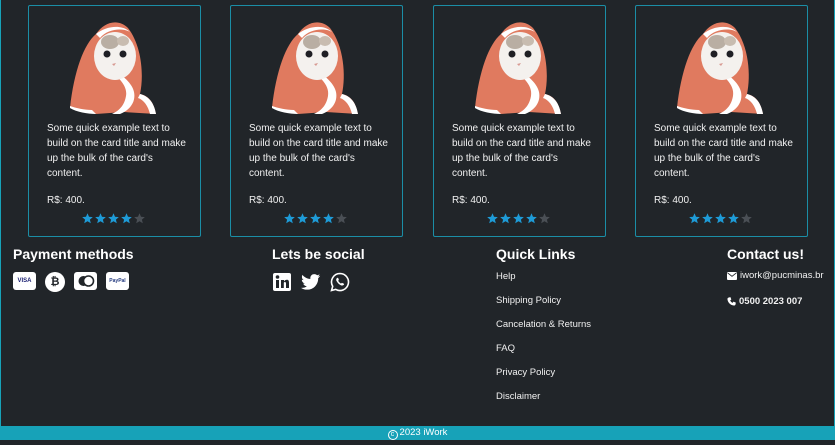  Describe the element at coordinates (340, 282) in the screenshot. I see `whatsapp-icon` at that location.